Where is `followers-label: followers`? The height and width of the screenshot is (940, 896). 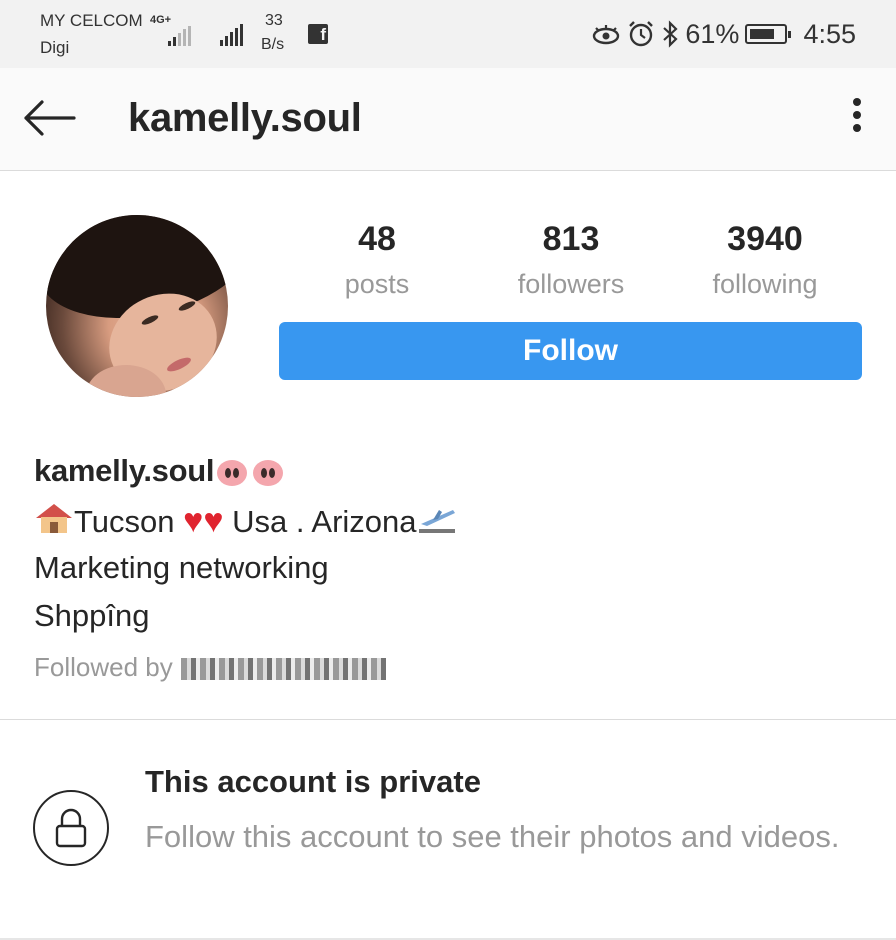
followers-label: followers is located at coordinates (571, 284).